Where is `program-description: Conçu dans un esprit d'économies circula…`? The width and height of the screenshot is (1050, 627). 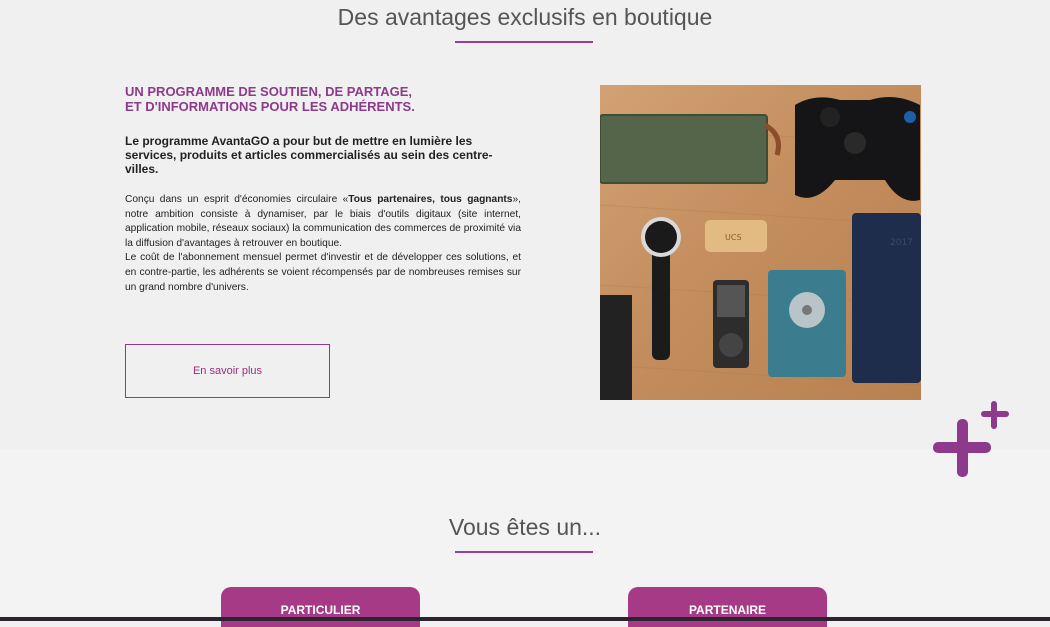
program-description: Conçu dans un esprit d'économies circula… is located at coordinates (323, 244).